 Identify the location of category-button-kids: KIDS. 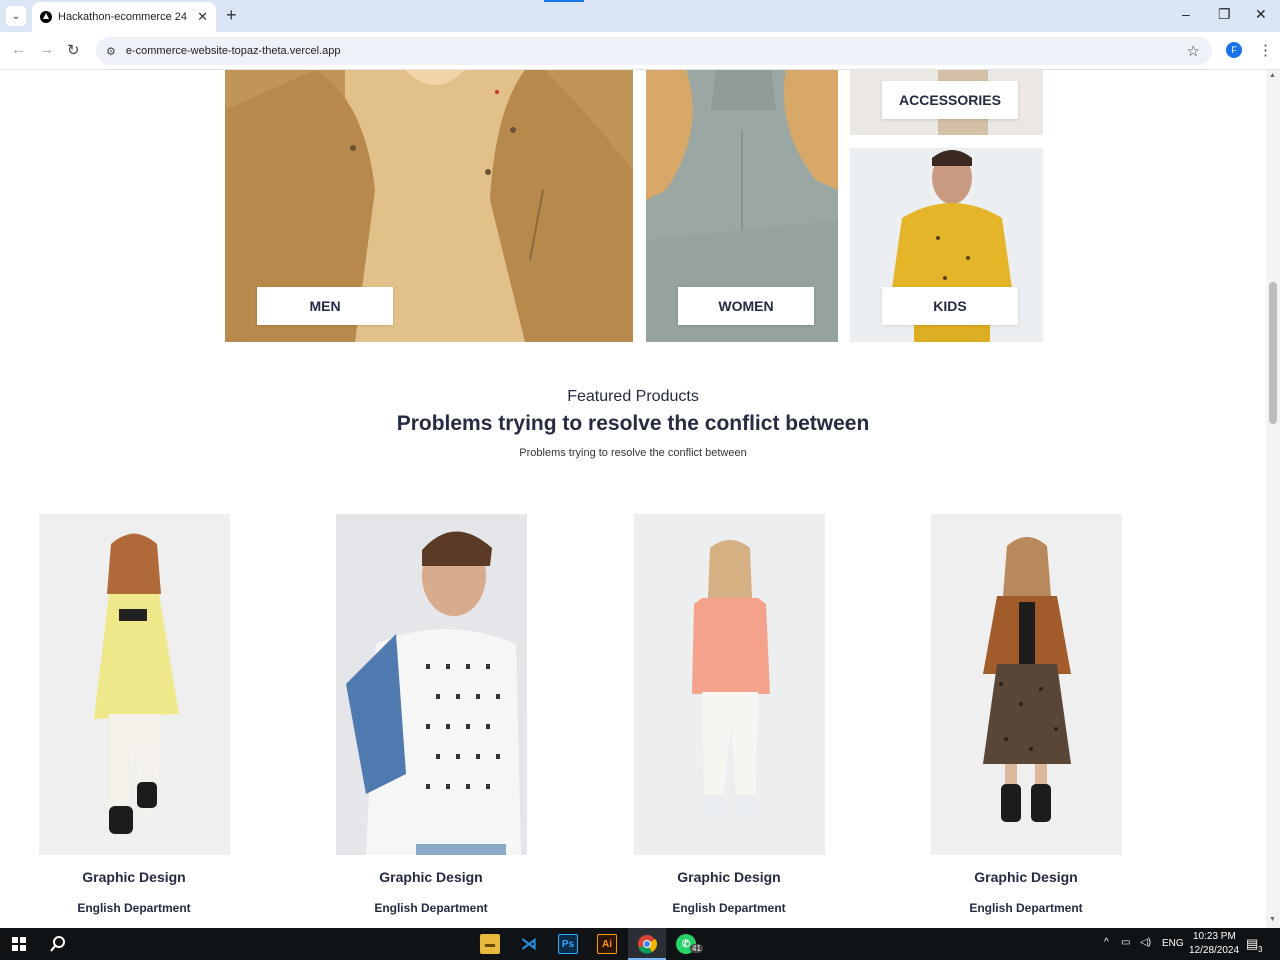
(950, 306).